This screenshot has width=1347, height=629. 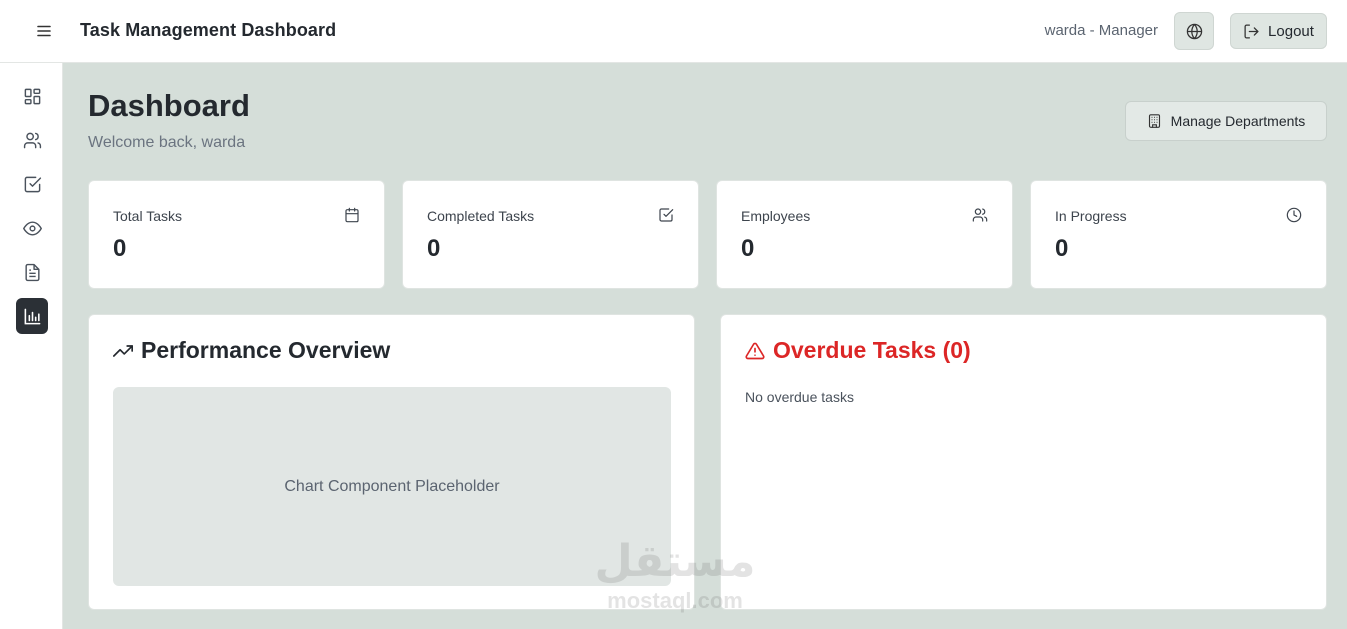 What do you see at coordinates (352, 215) in the screenshot?
I see `calendar-icon` at bounding box center [352, 215].